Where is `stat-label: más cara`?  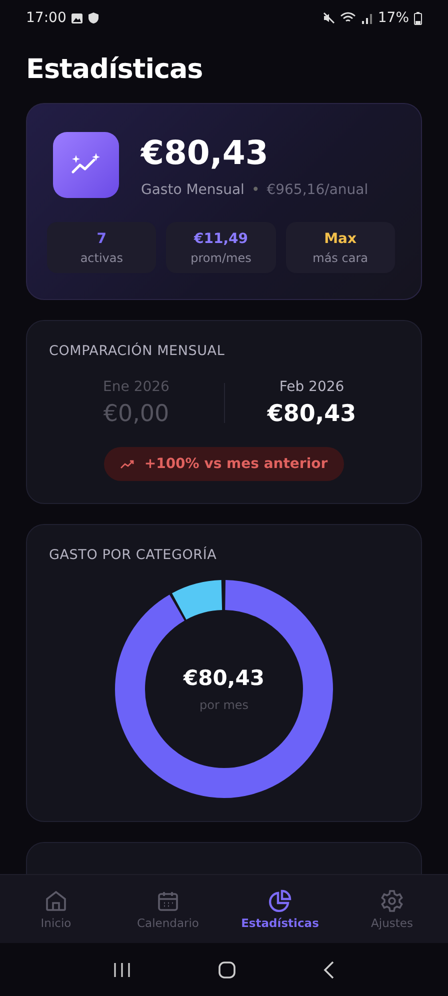
stat-label: más cara is located at coordinates (340, 258).